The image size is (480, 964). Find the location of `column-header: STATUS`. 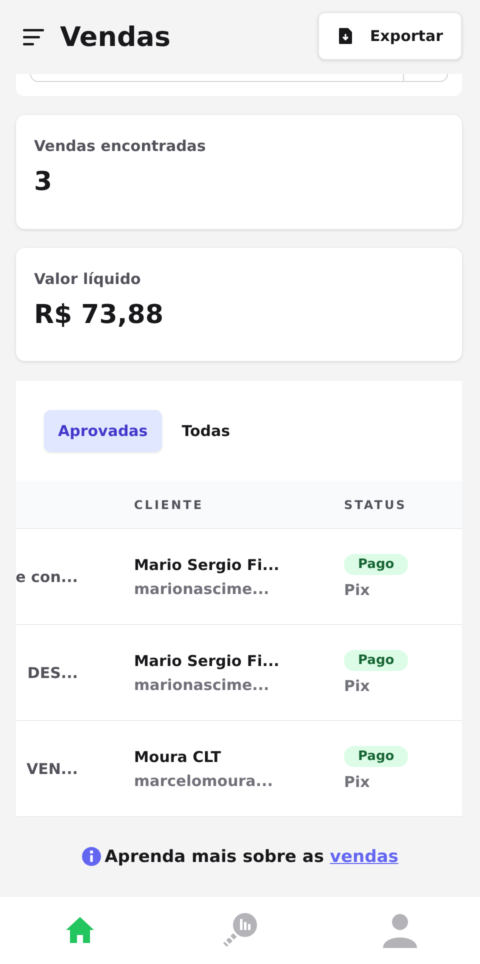

column-header: STATUS is located at coordinates (376, 505).